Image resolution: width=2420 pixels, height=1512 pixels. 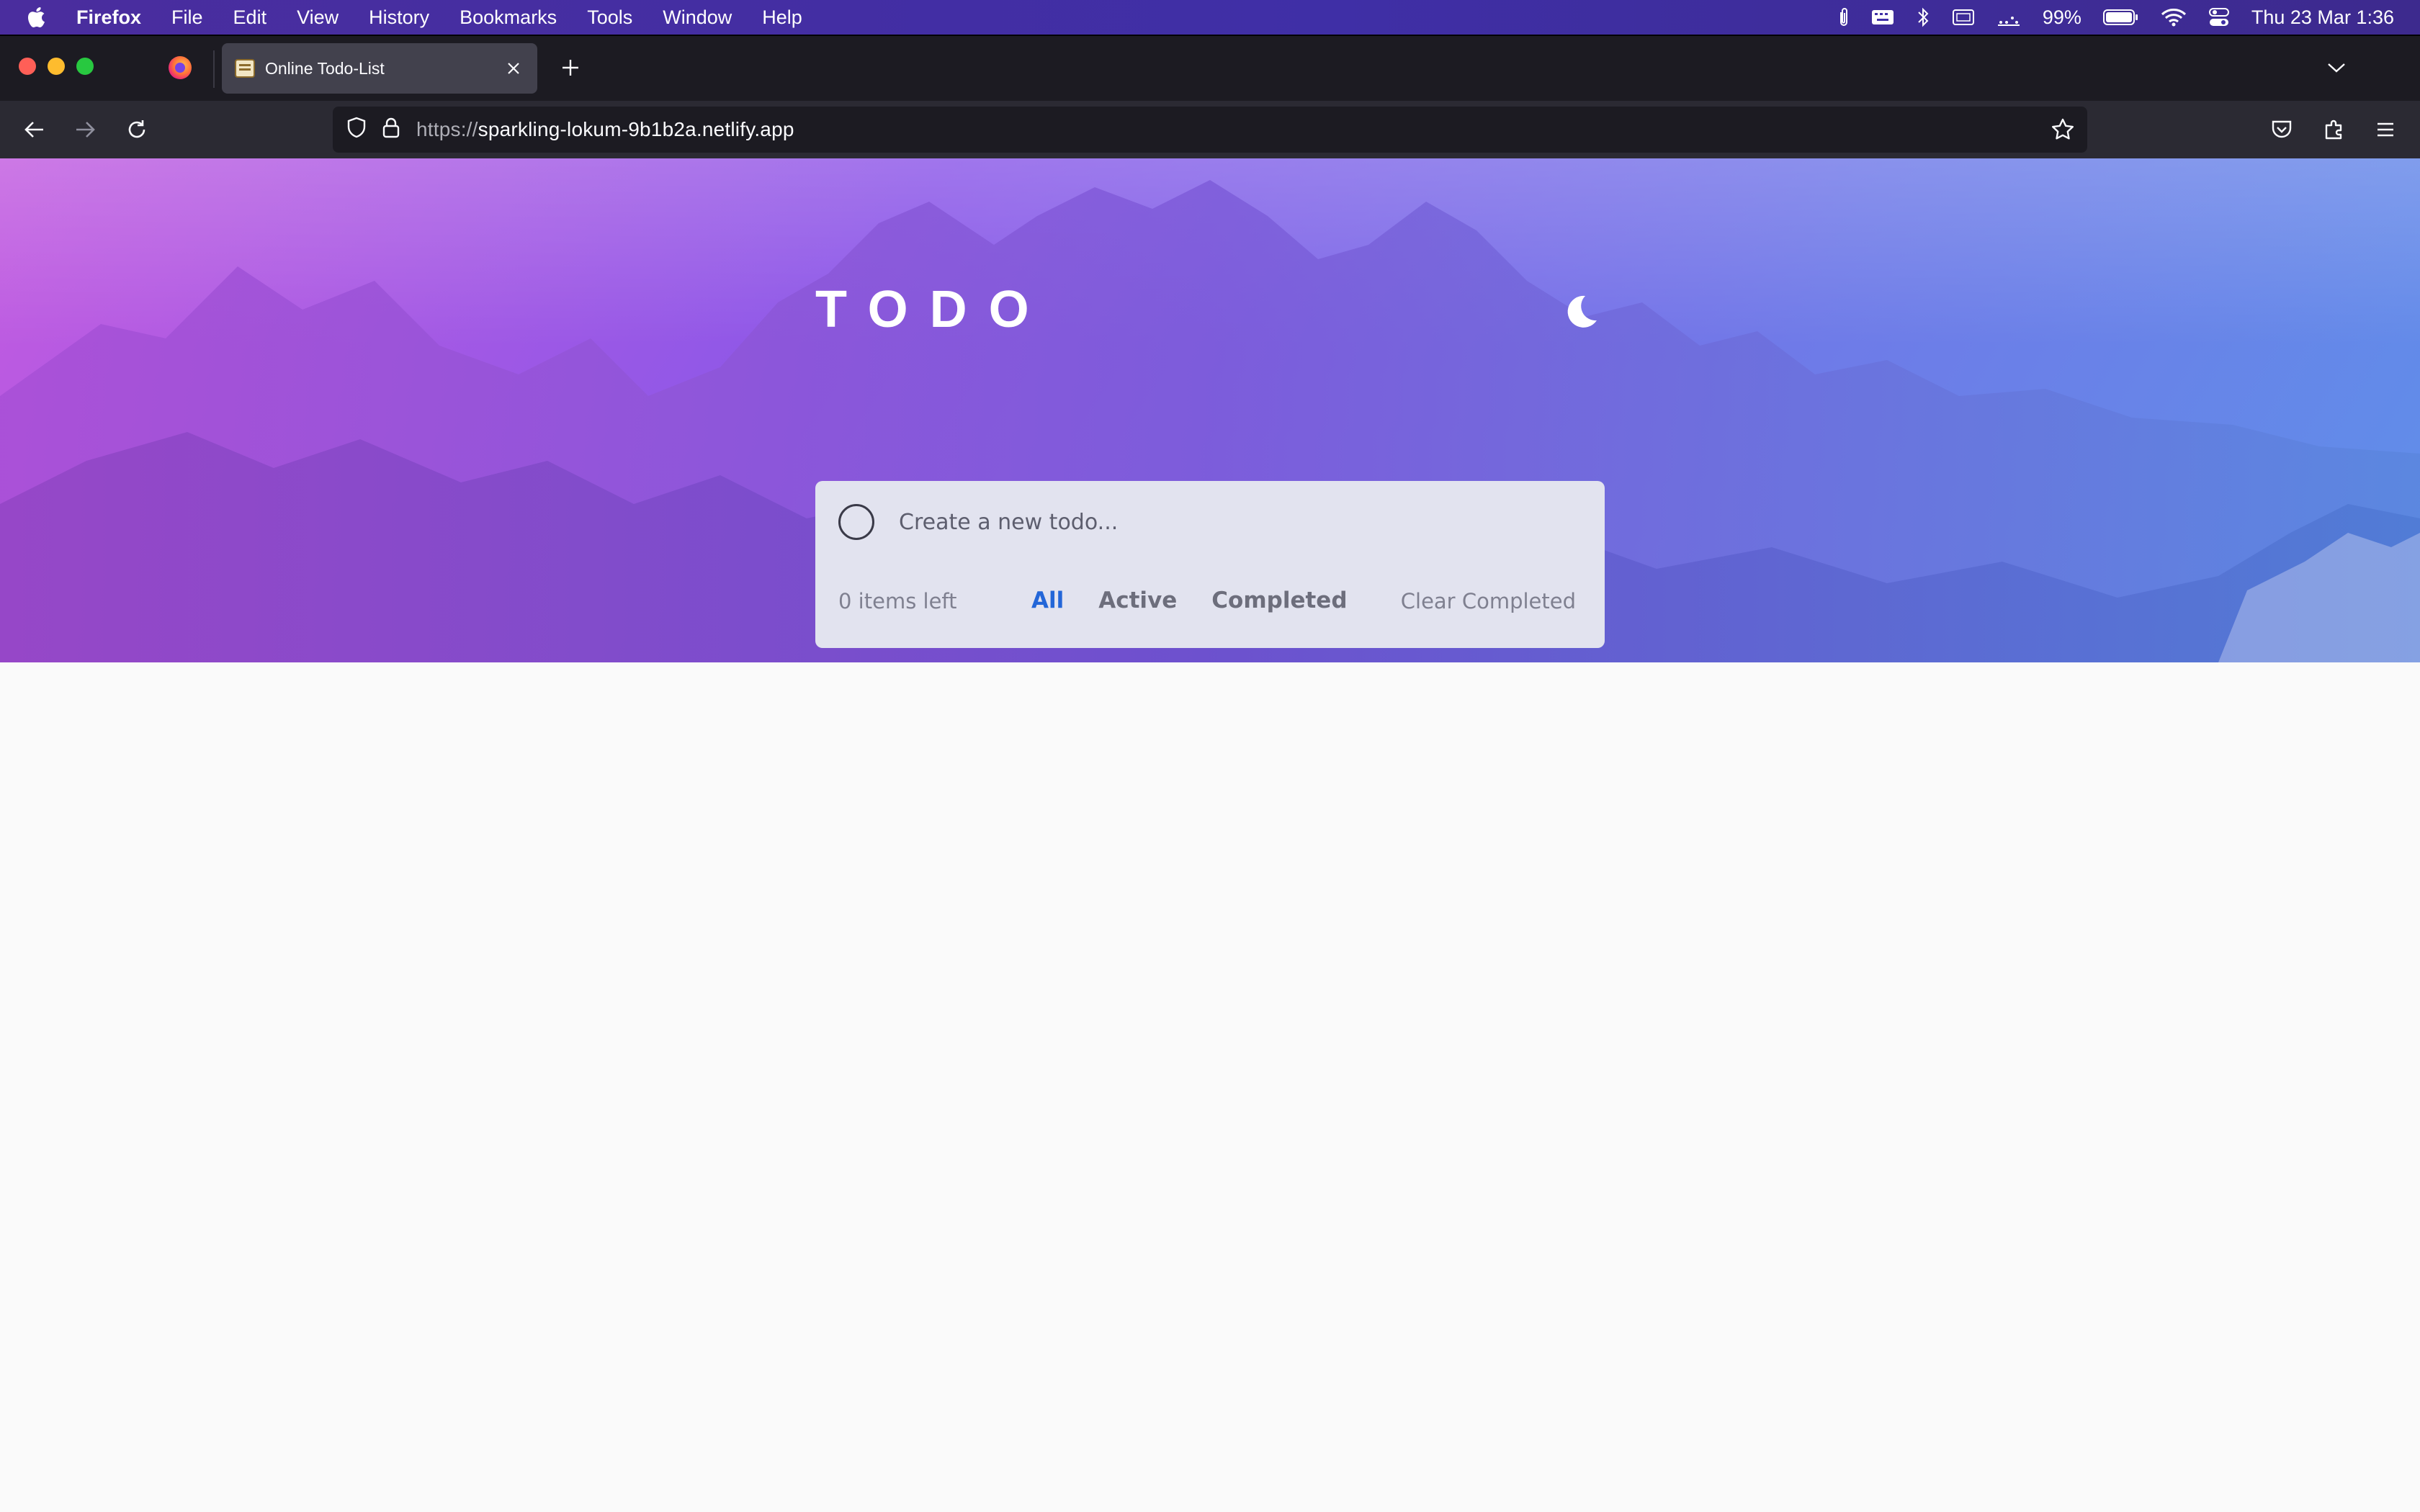 What do you see at coordinates (187, 17) in the screenshot?
I see `menu-file: File` at bounding box center [187, 17].